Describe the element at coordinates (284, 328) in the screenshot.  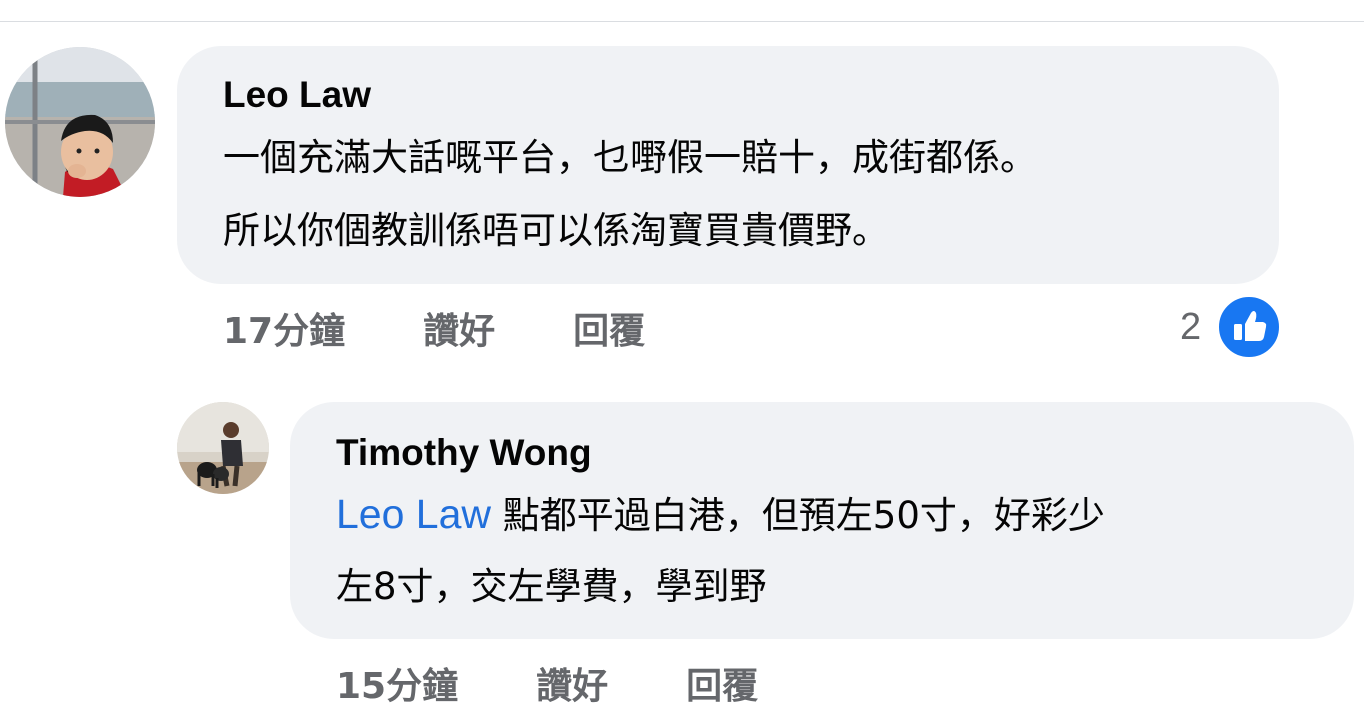
I see `comment-timestamp: 17分鐘` at that location.